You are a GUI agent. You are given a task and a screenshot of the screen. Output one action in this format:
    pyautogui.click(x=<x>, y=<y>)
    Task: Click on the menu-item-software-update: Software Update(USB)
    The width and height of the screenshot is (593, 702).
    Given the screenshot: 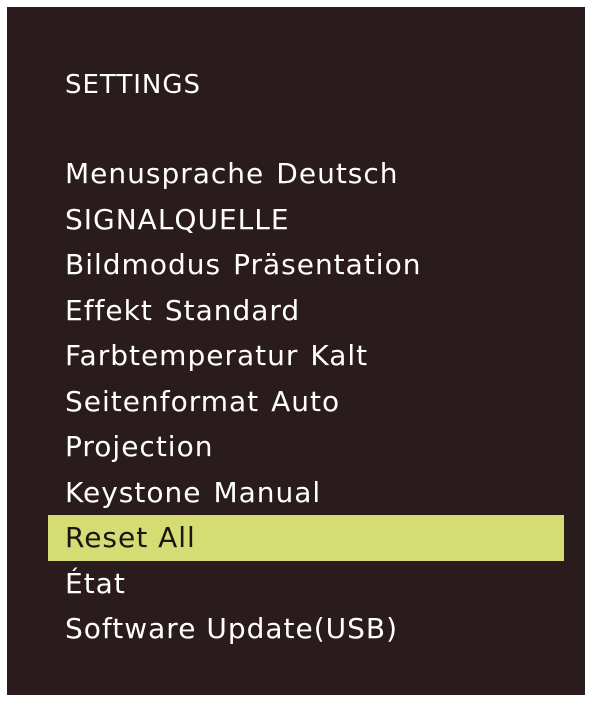 What is the action you would take?
    pyautogui.click(x=306, y=629)
    